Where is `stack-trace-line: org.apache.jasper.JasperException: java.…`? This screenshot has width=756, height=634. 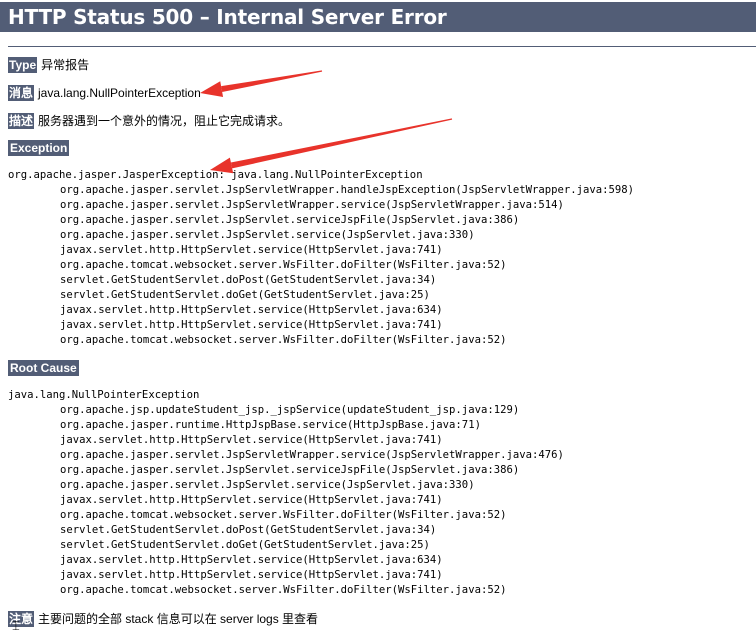 stack-trace-line: org.apache.jasper.JasperException: java.… is located at coordinates (215, 175).